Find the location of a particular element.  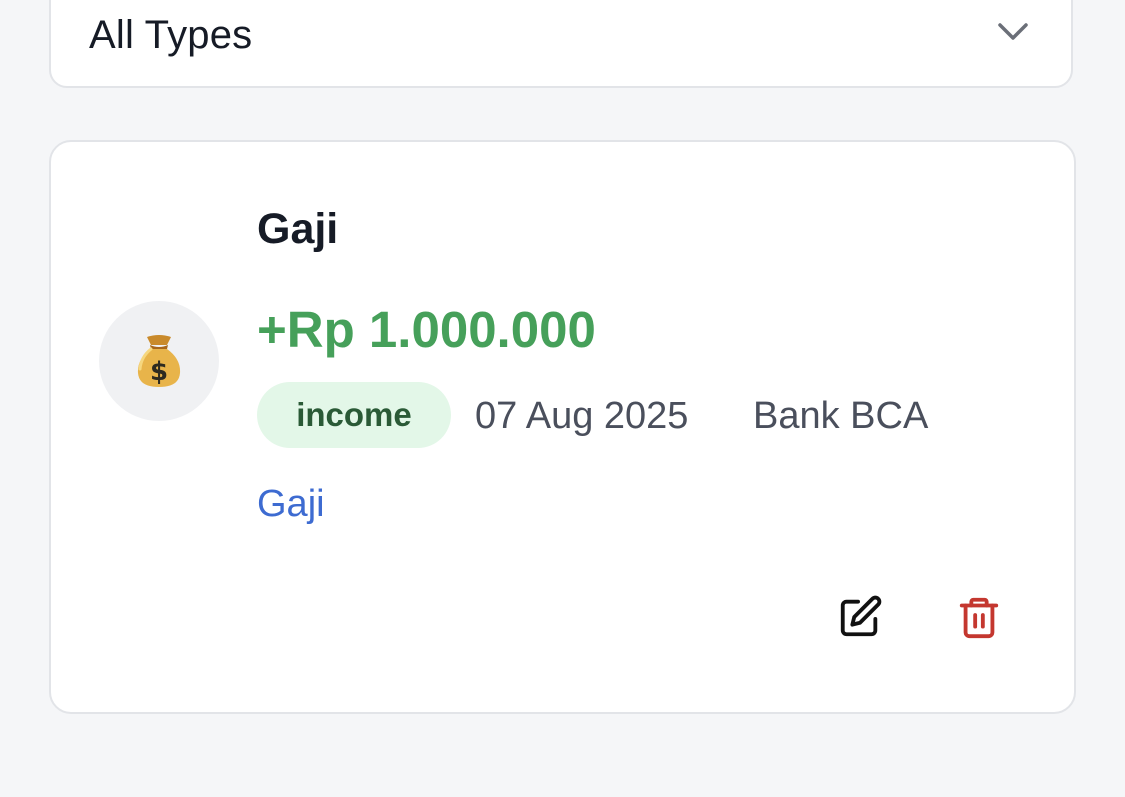

transaction-avatar: $ is located at coordinates (159, 361).